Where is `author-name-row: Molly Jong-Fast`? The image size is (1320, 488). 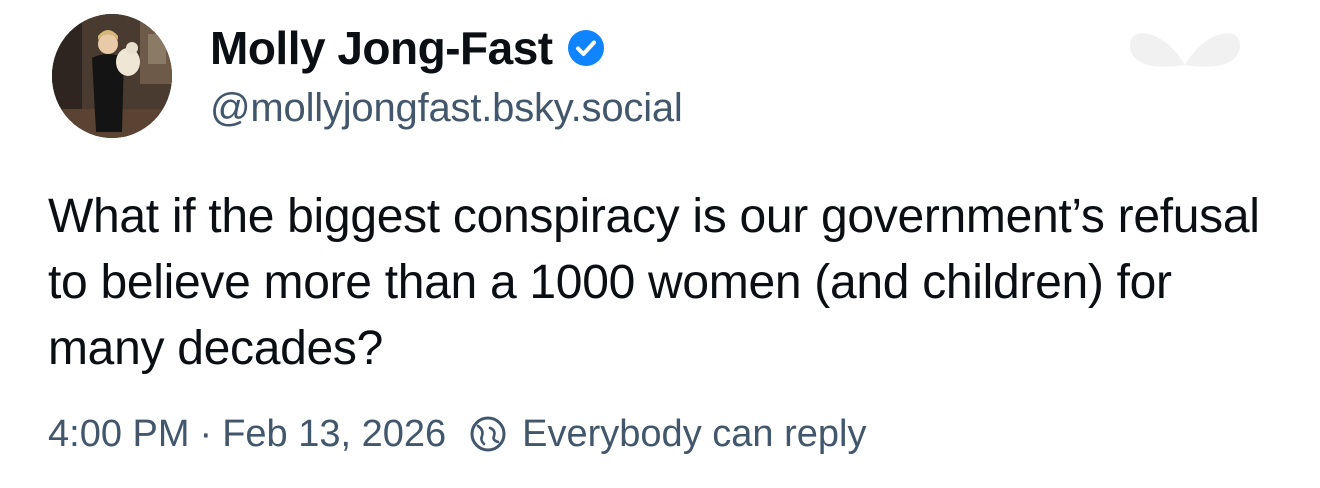
author-name-row: Molly Jong-Fast is located at coordinates (407, 48).